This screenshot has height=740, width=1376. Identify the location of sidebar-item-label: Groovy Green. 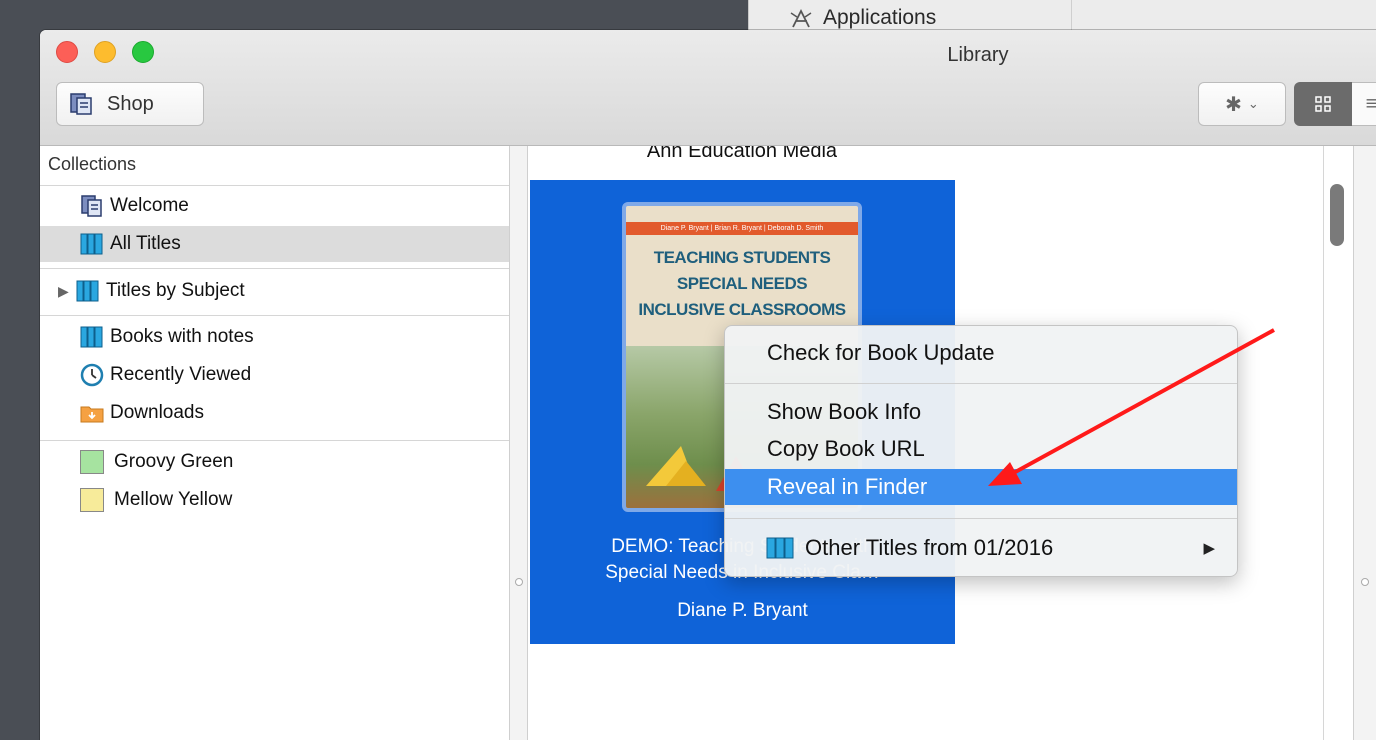
(174, 461).